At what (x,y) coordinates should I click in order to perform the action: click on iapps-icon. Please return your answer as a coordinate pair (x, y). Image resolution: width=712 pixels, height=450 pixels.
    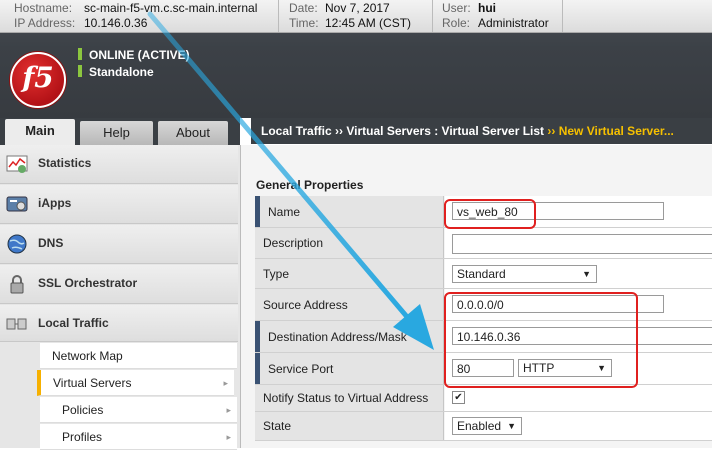
    Looking at the image, I should click on (17, 204).